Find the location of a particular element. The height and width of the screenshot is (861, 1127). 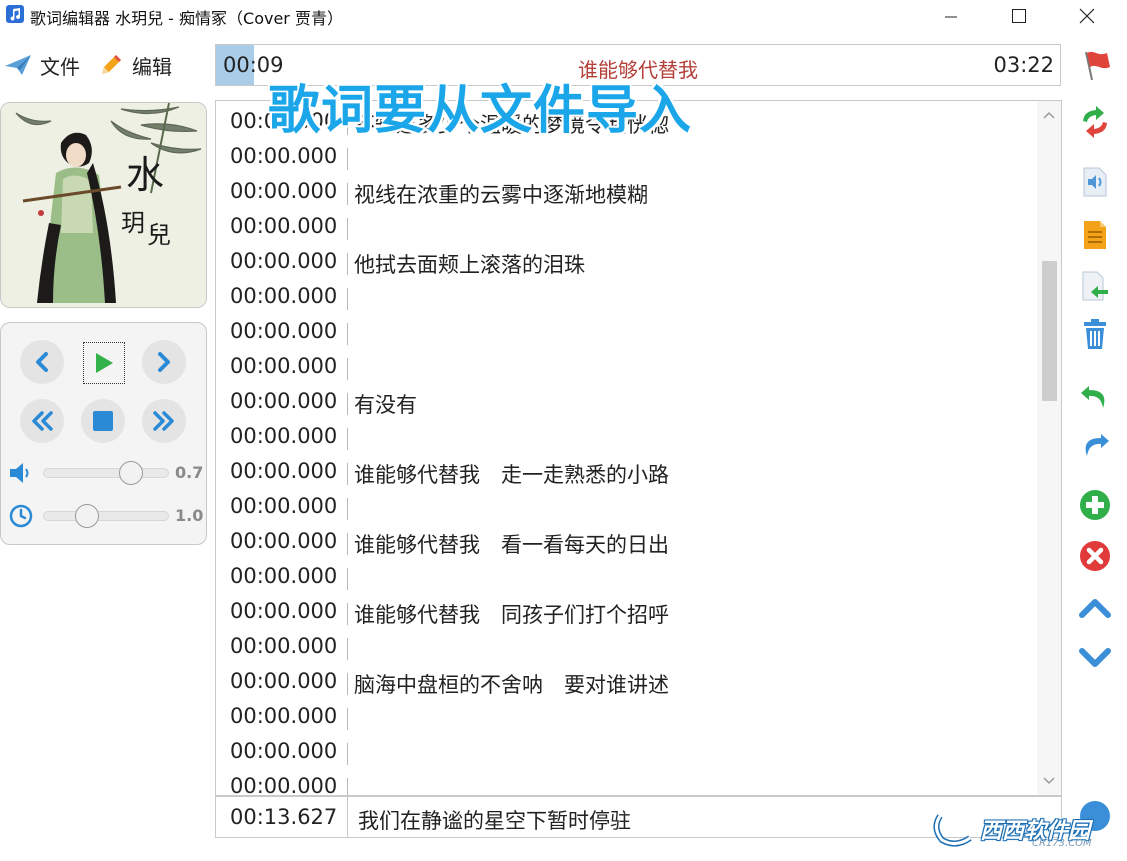

send-icon is located at coordinates (18, 65).